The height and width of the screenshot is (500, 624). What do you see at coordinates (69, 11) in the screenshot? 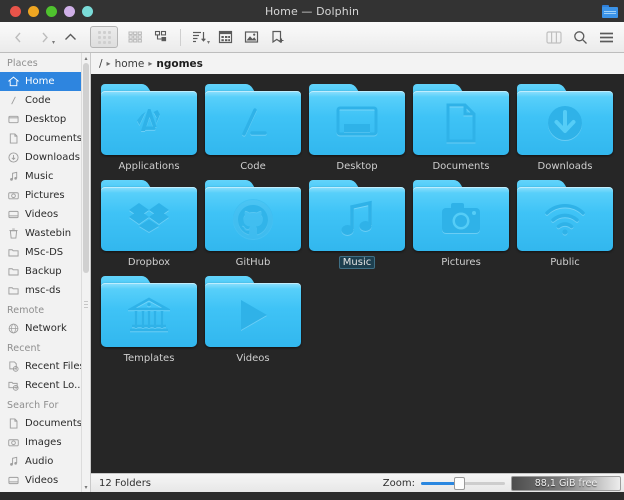
I see `shade-button` at bounding box center [69, 11].